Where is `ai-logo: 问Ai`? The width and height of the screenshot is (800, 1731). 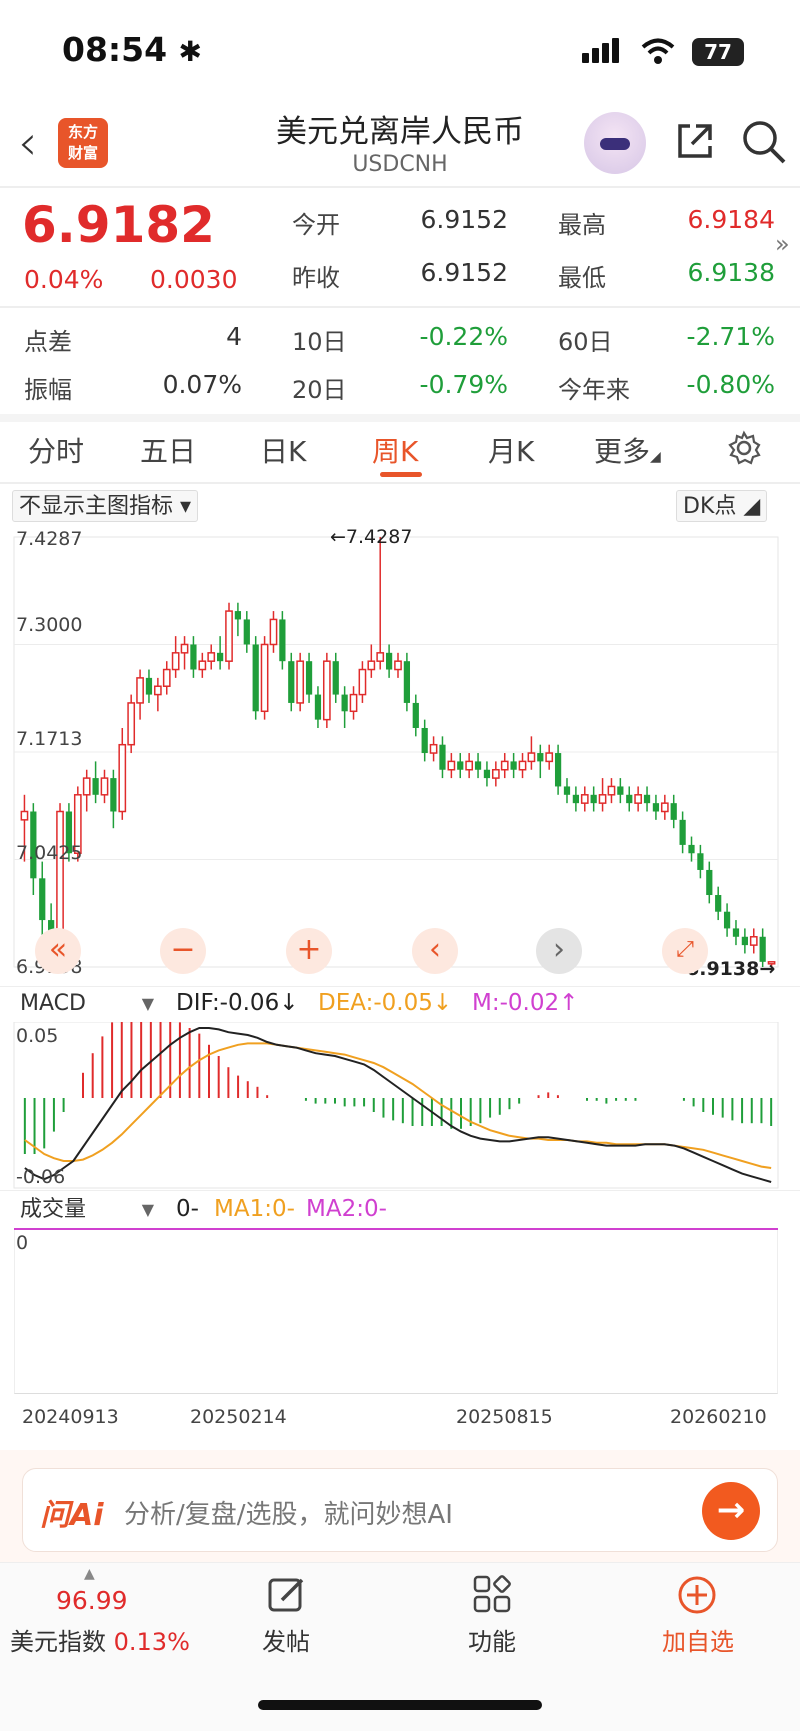 ai-logo: 问Ai is located at coordinates (72, 1515).